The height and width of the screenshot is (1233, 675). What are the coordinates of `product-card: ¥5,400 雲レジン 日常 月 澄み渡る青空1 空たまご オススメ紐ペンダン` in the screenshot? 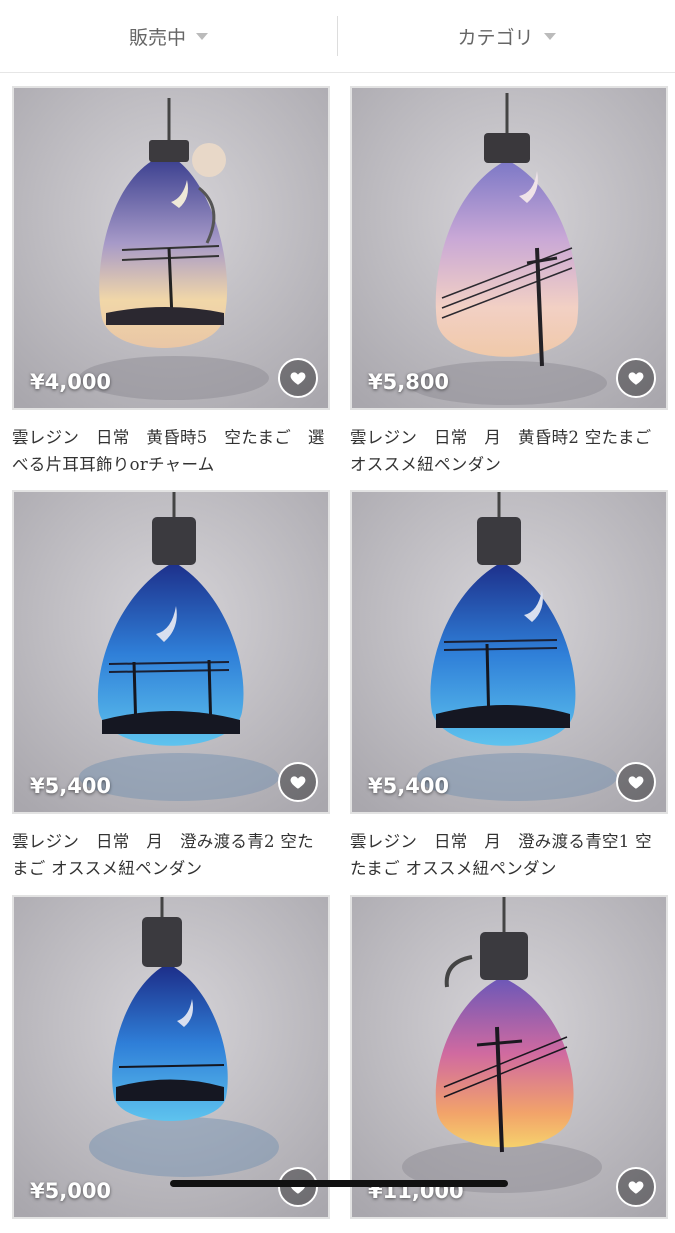 It's located at (509, 686).